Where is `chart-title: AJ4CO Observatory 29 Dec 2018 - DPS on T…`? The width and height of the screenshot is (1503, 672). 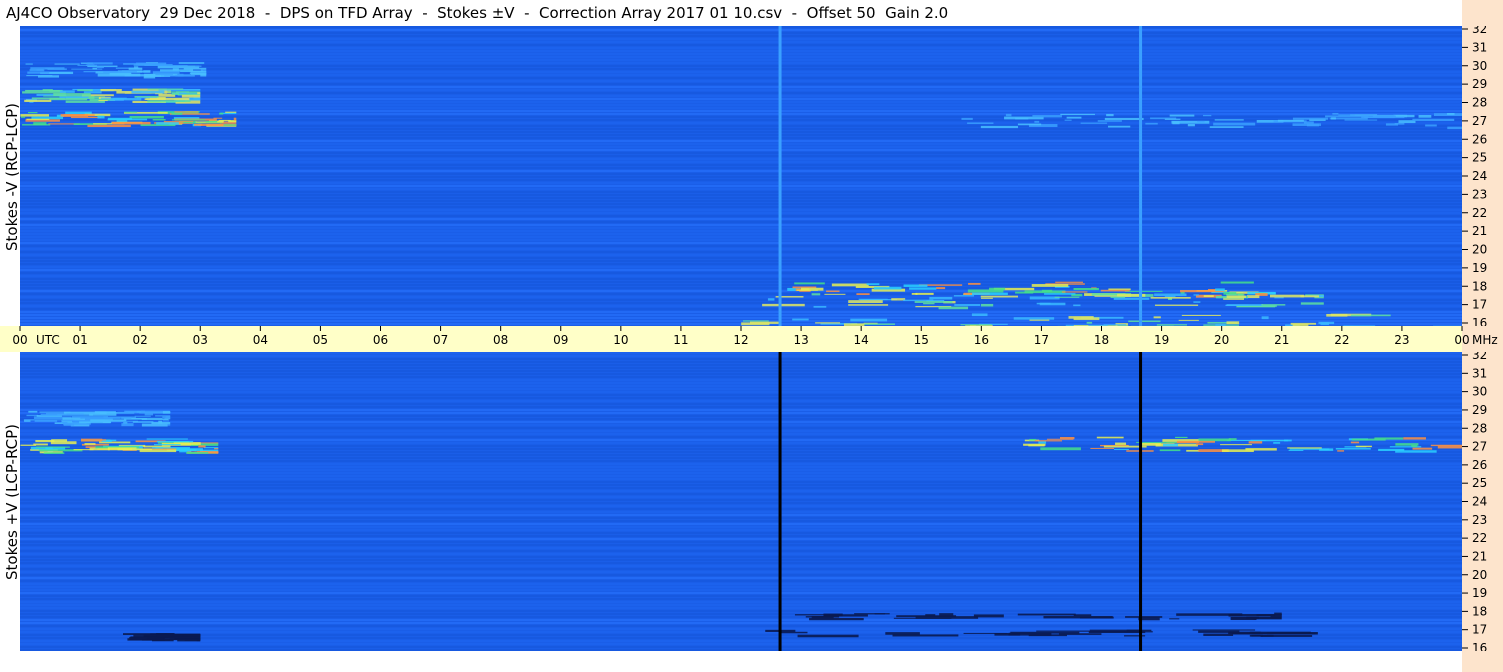 chart-title: AJ4CO Observatory 29 Dec 2018 - DPS on T… is located at coordinates (477, 13).